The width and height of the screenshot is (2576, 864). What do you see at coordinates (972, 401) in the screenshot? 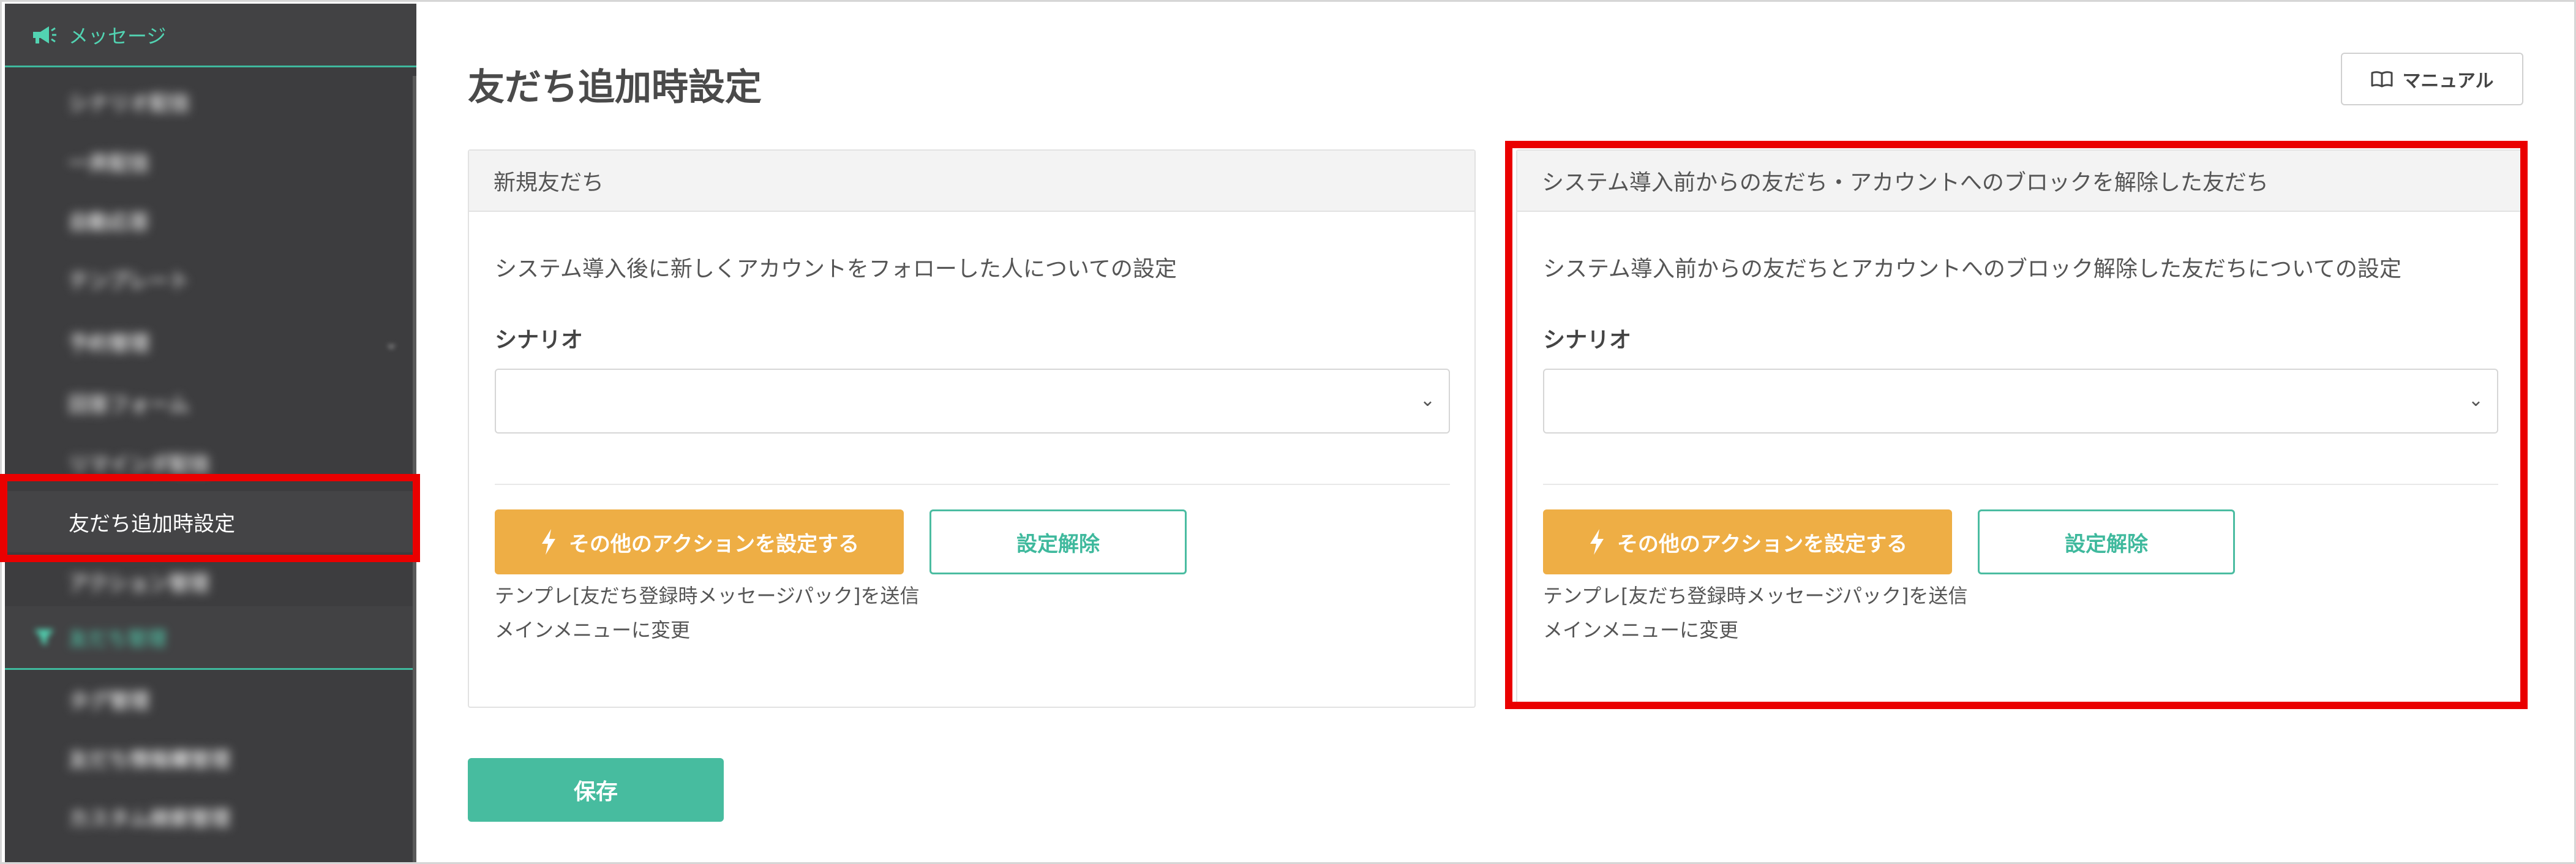
I see `scenario-select: ⌄` at bounding box center [972, 401].